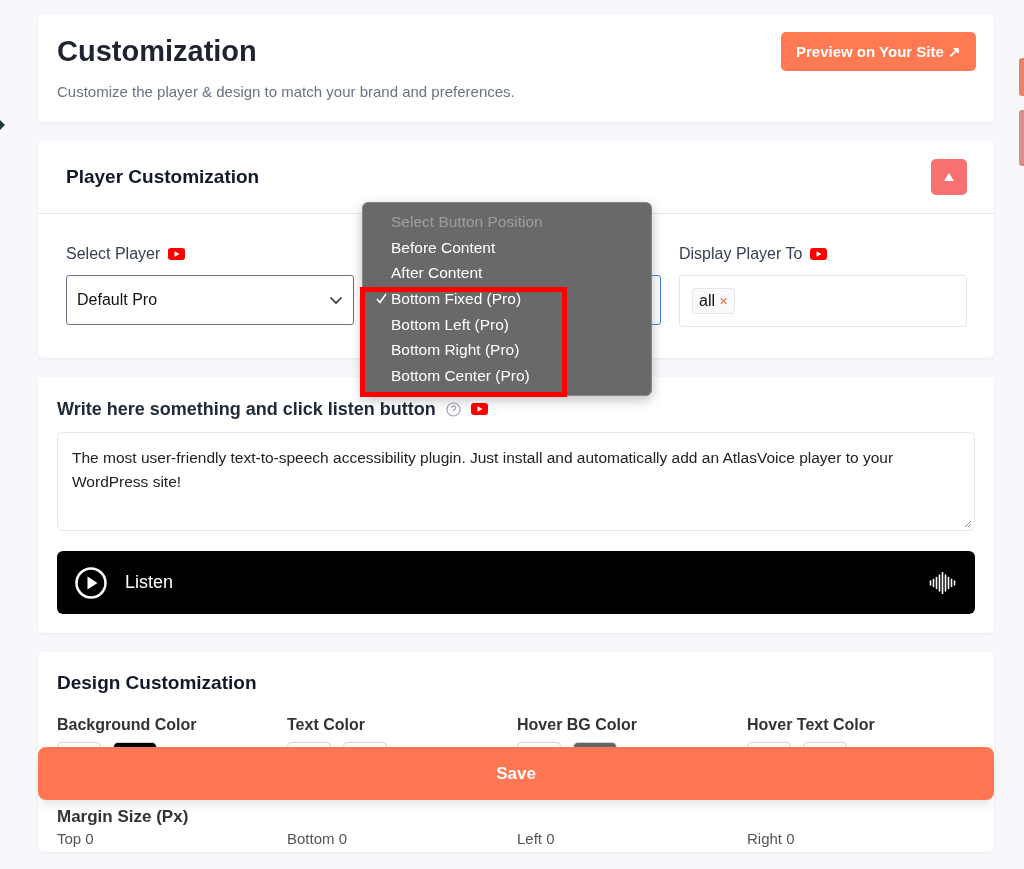 The width and height of the screenshot is (1024, 869). Describe the element at coordinates (429, 273) in the screenshot. I see `menu-option: After Content` at that location.